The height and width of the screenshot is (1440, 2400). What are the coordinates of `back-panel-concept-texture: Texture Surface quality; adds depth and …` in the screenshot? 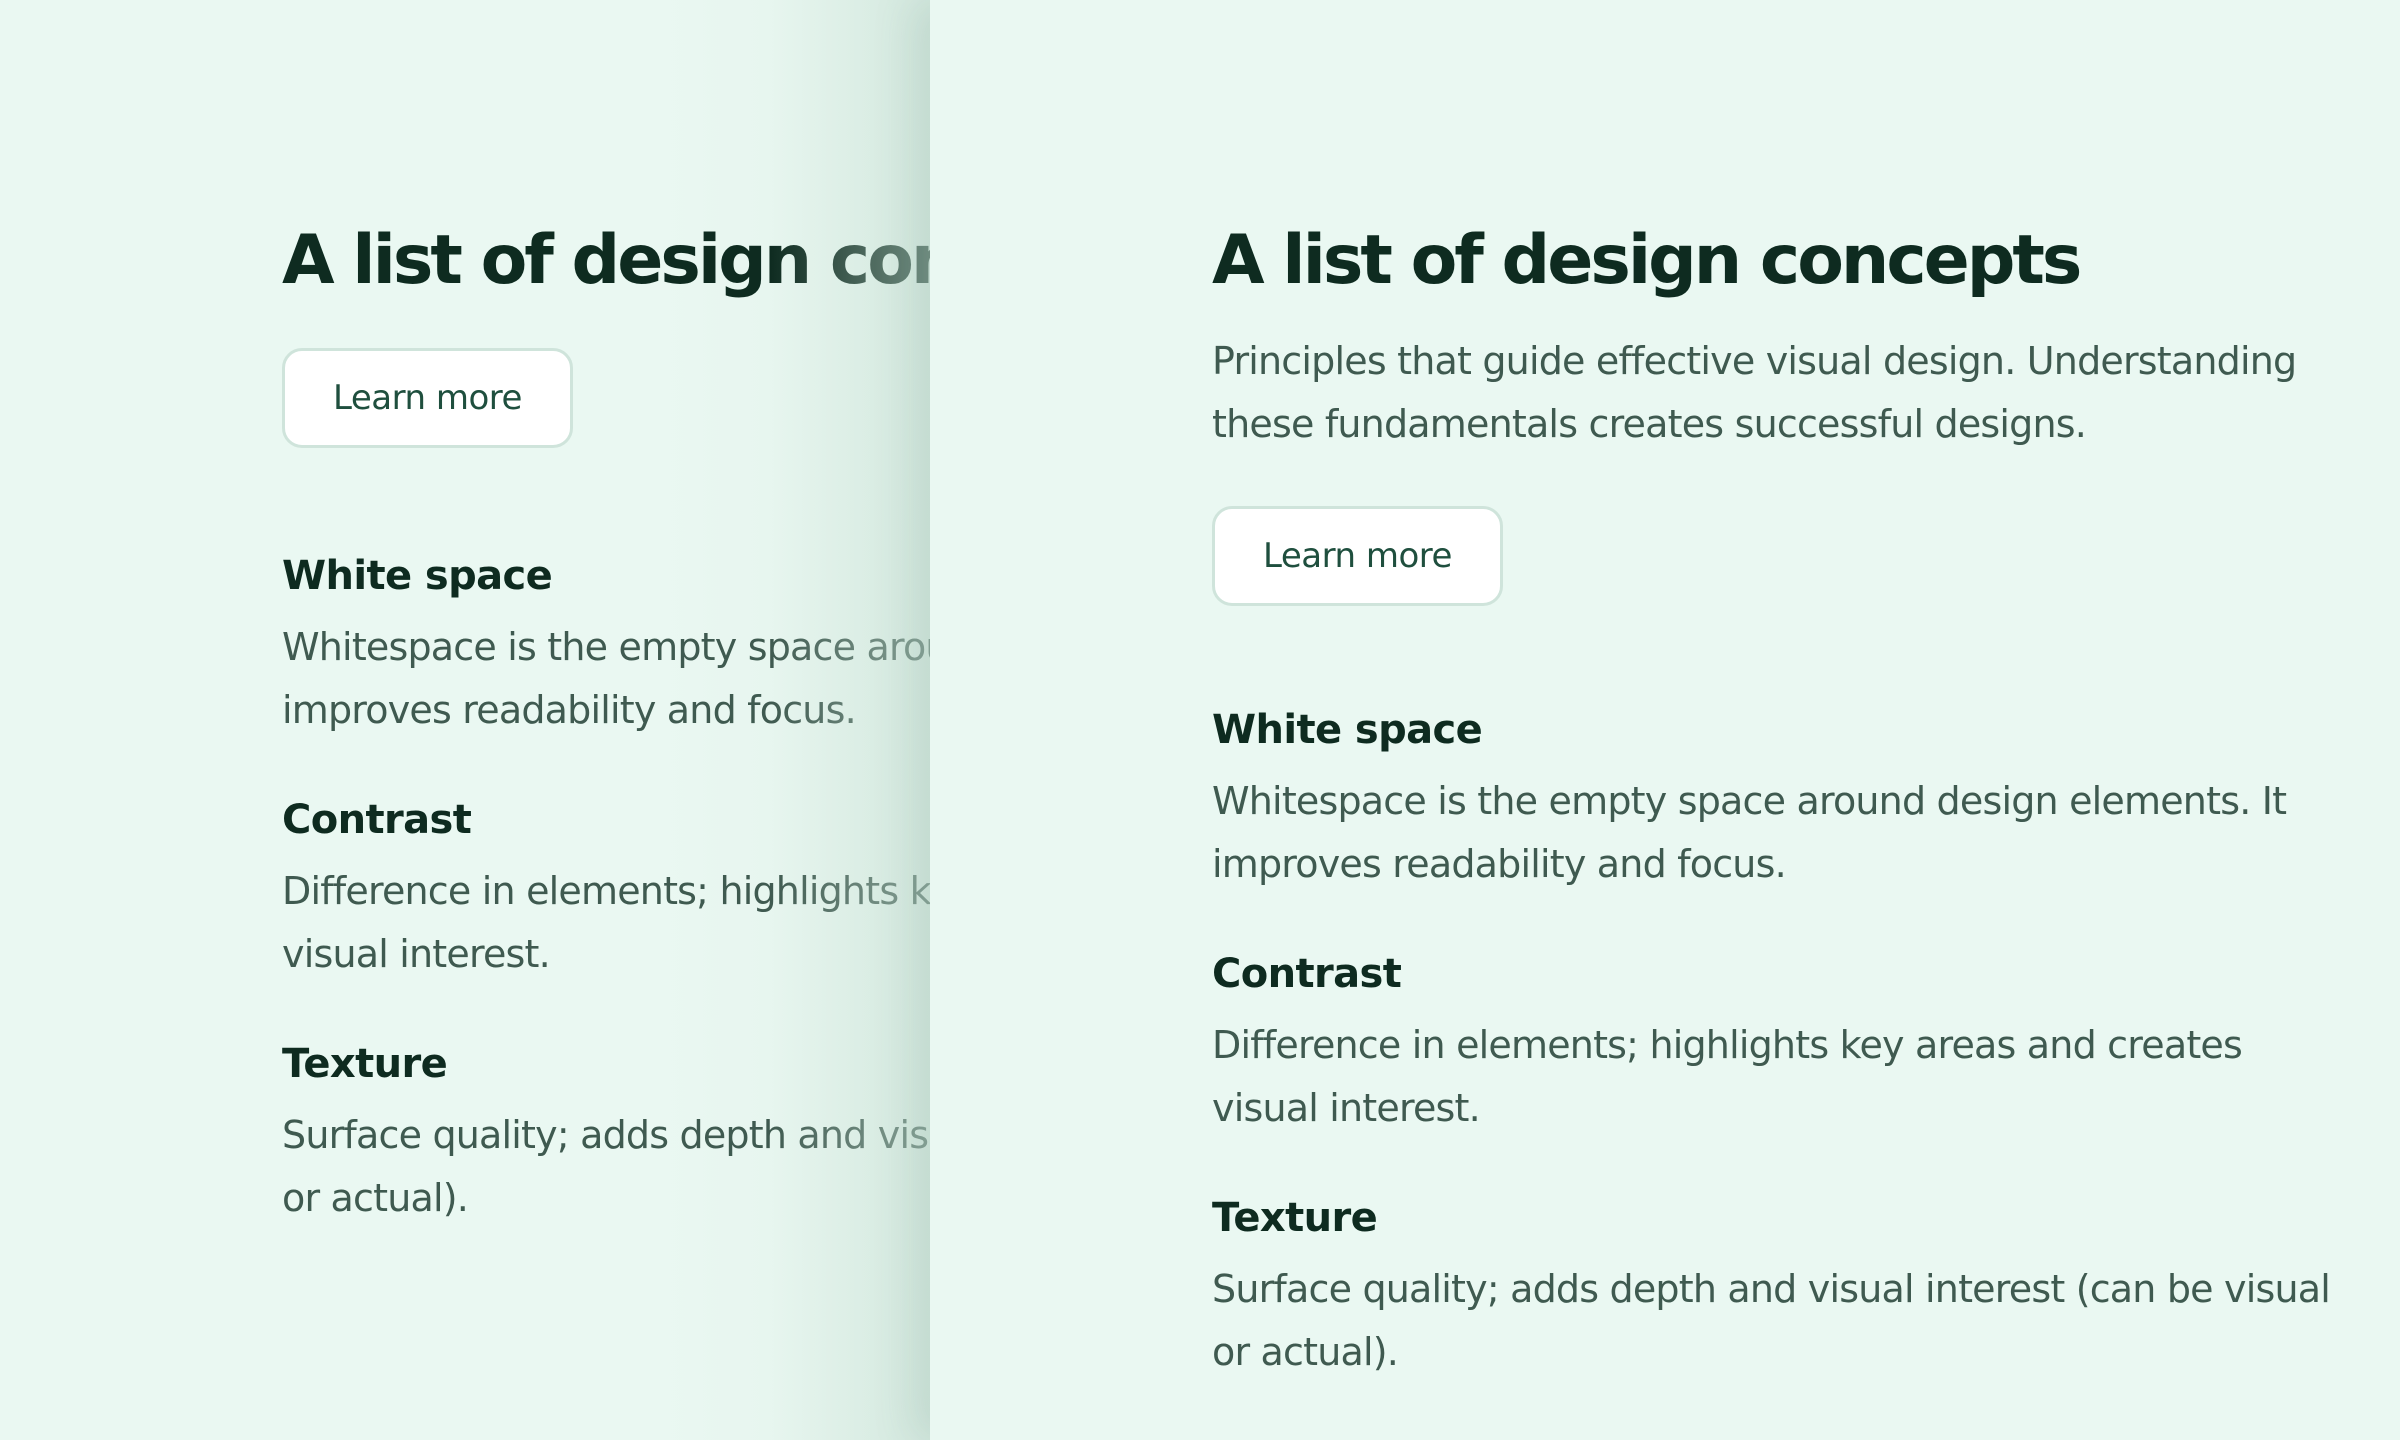 It's located at (606, 1133).